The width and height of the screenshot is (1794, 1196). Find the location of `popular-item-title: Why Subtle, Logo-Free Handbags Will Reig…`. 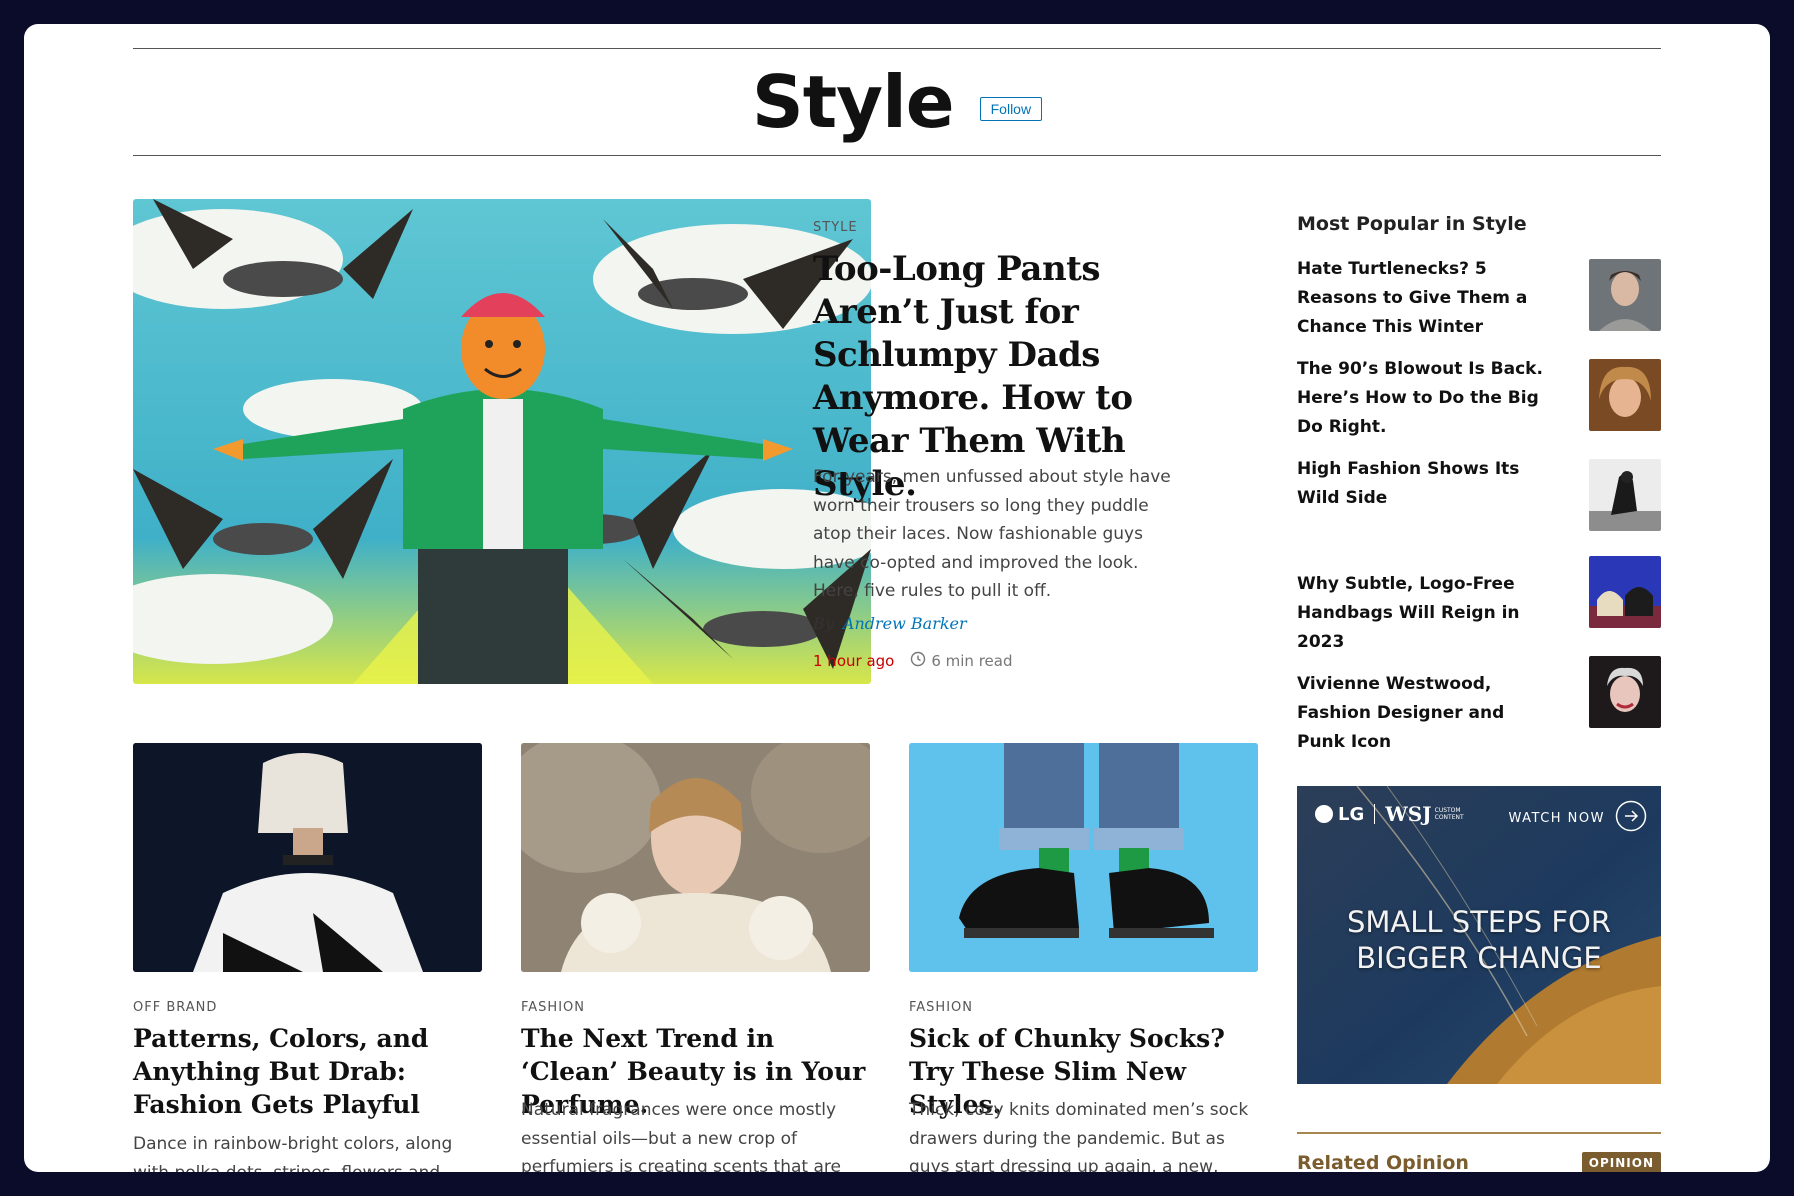

popular-item-title: Why Subtle, Logo-Free Handbags Will Reig… is located at coordinates (1427, 613).